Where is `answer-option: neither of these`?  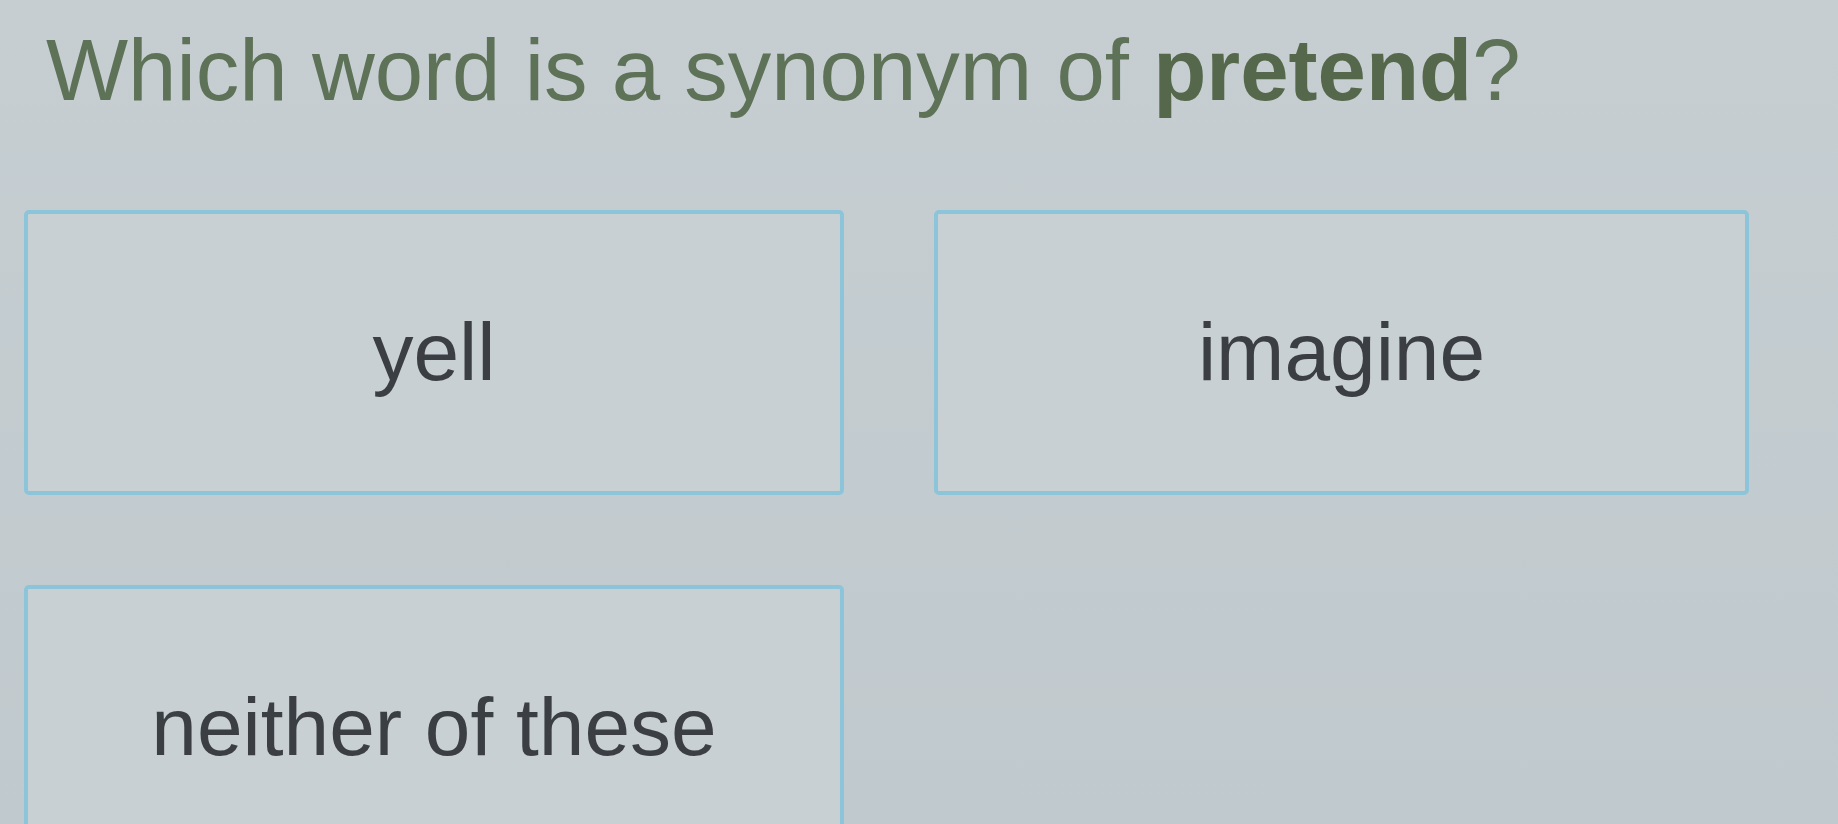 answer-option: neither of these is located at coordinates (434, 704).